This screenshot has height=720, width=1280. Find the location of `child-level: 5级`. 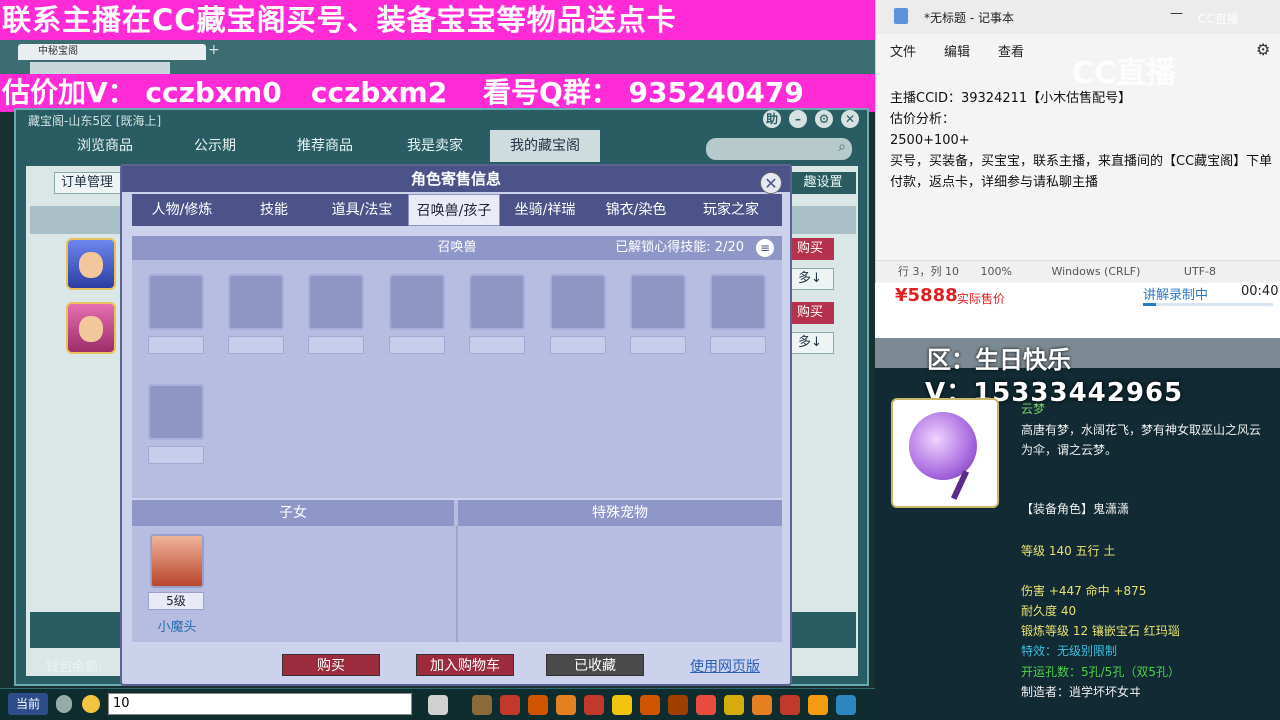

child-level: 5级 is located at coordinates (176, 601).